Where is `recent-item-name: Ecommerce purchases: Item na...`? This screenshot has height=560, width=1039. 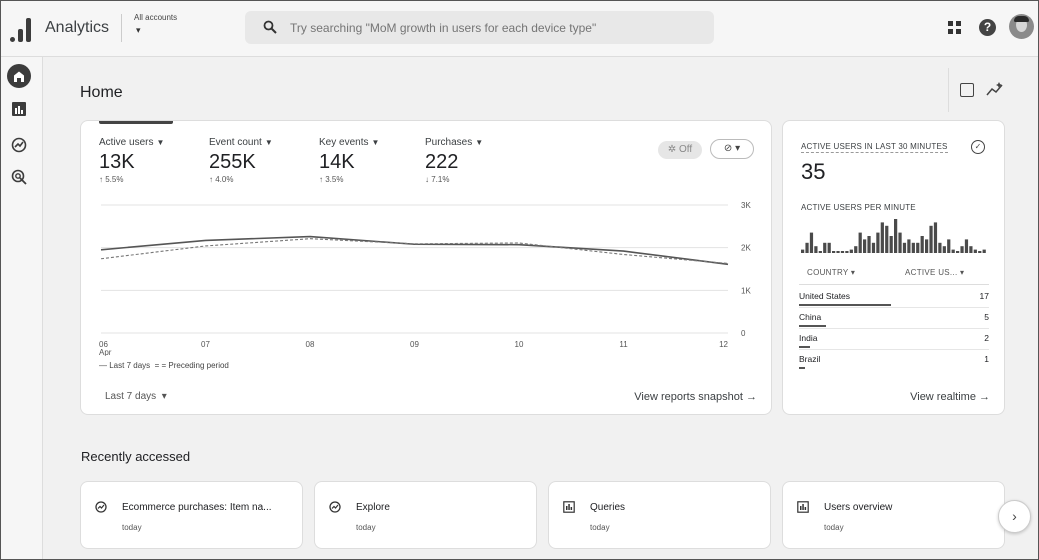
recent-item-name: Ecommerce purchases: Item na... is located at coordinates (197, 507).